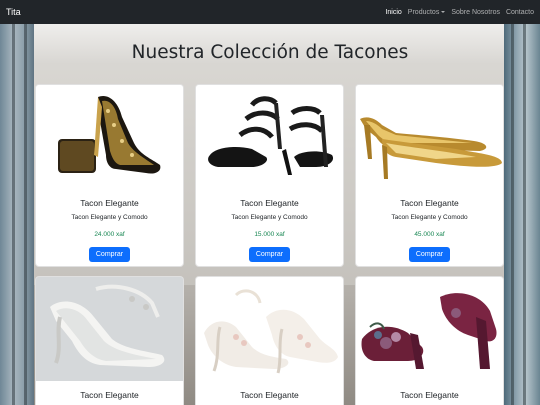 Image resolution: width=540 pixels, height=405 pixels. Describe the element at coordinates (270, 52) in the screenshot. I see `page-title: Nuestra Colección de Tacones` at that location.